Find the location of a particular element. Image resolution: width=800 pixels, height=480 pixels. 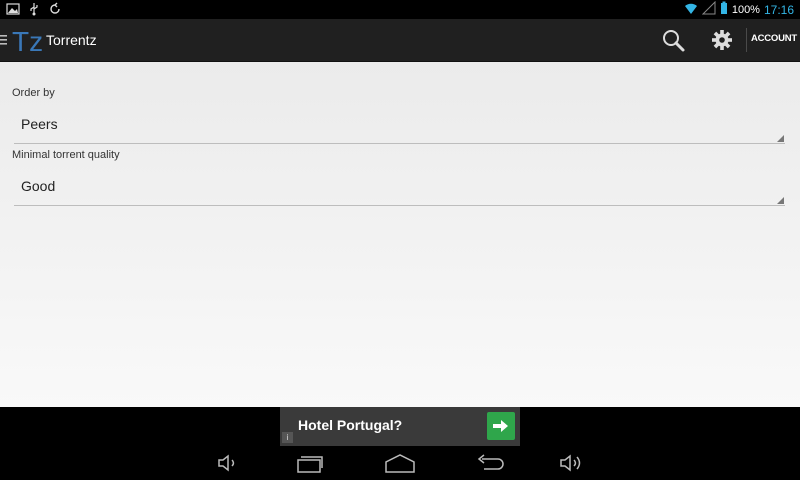

ad-cta-button is located at coordinates (501, 426).